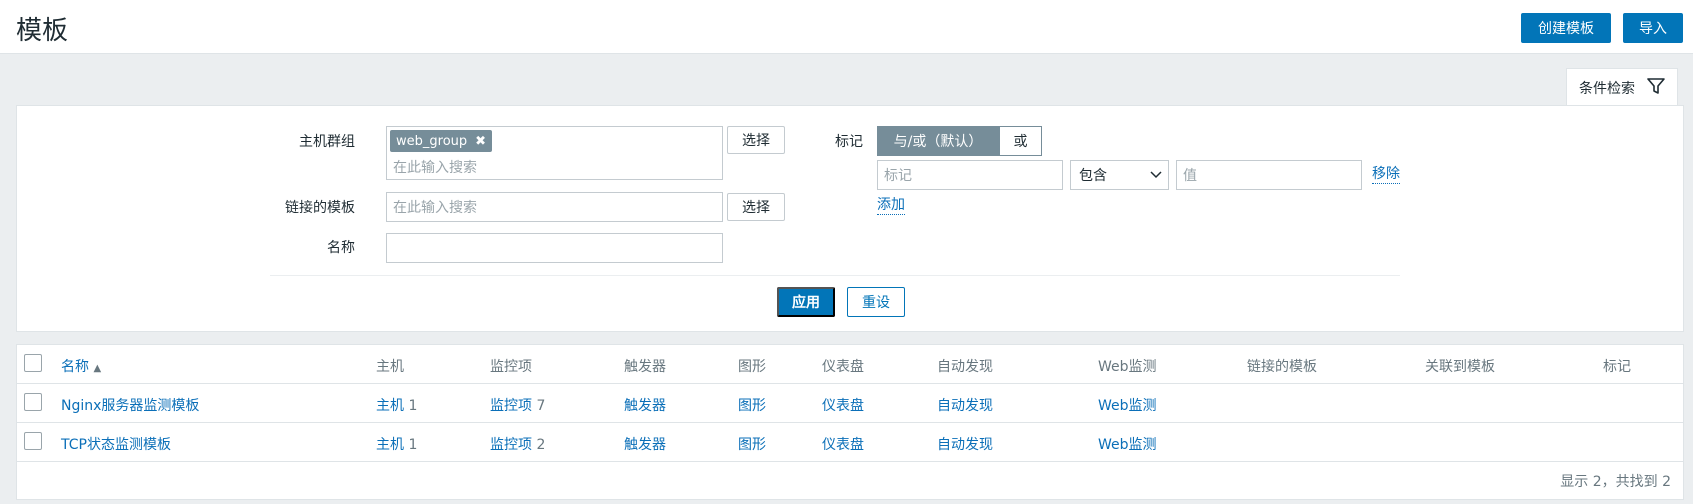 Image resolution: width=1693 pixels, height=504 pixels. I want to click on column-items-header: 监控项, so click(511, 367).